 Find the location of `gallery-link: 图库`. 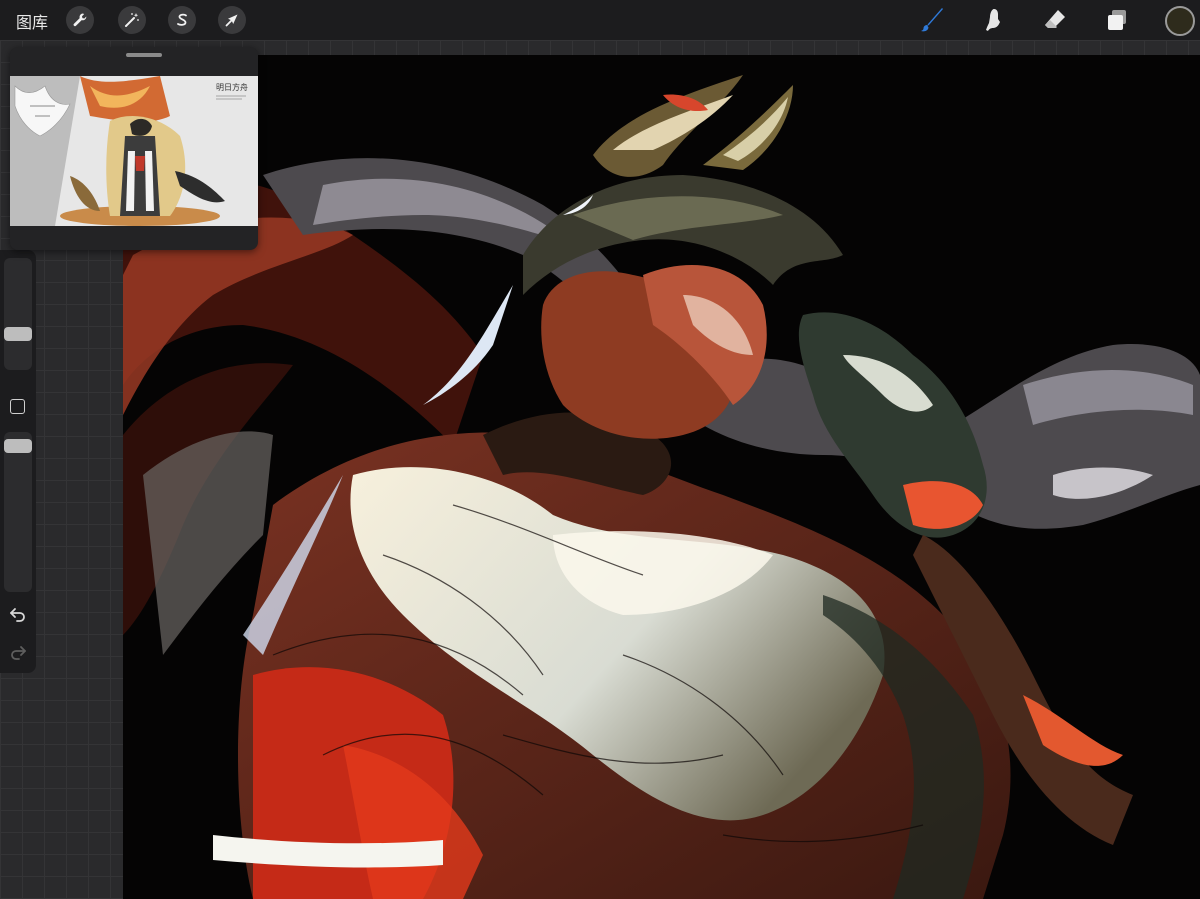

gallery-link: 图库 is located at coordinates (32, 21).